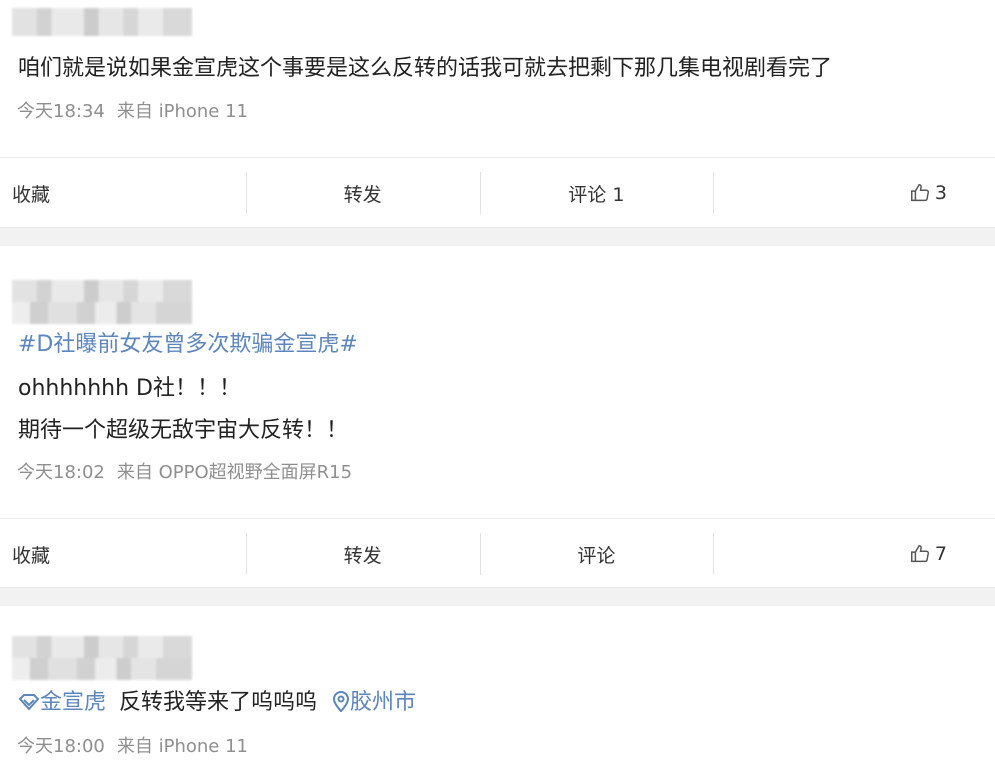 Image resolution: width=995 pixels, height=773 pixels. I want to click on comment-button: 评论, so click(596, 554).